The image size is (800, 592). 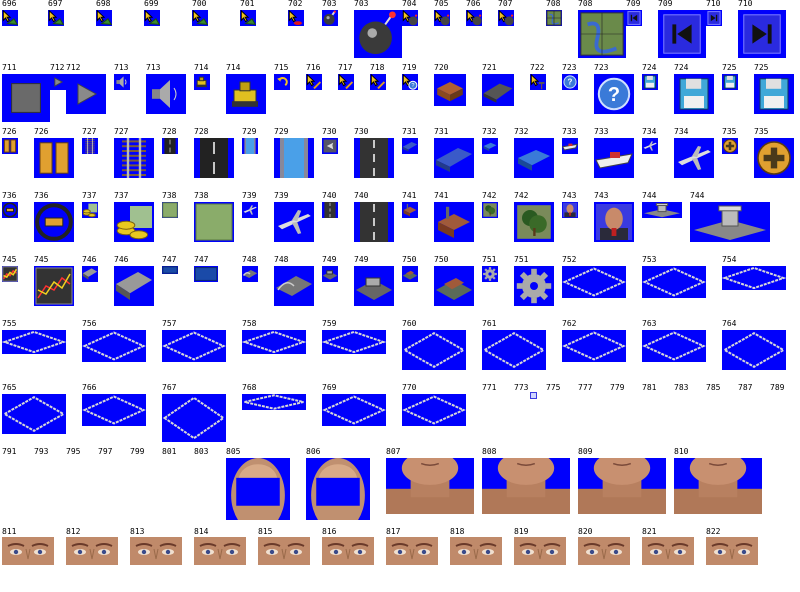 I want to click on undo-icon, so click(x=282, y=81).